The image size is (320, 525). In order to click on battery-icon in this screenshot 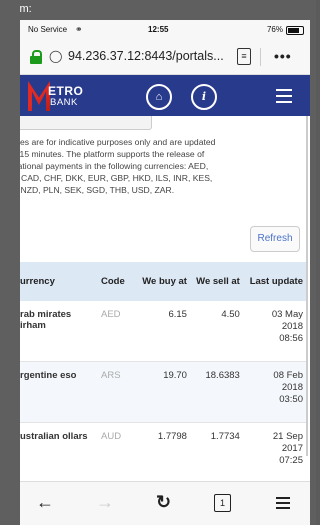, I will do `click(295, 30)`.